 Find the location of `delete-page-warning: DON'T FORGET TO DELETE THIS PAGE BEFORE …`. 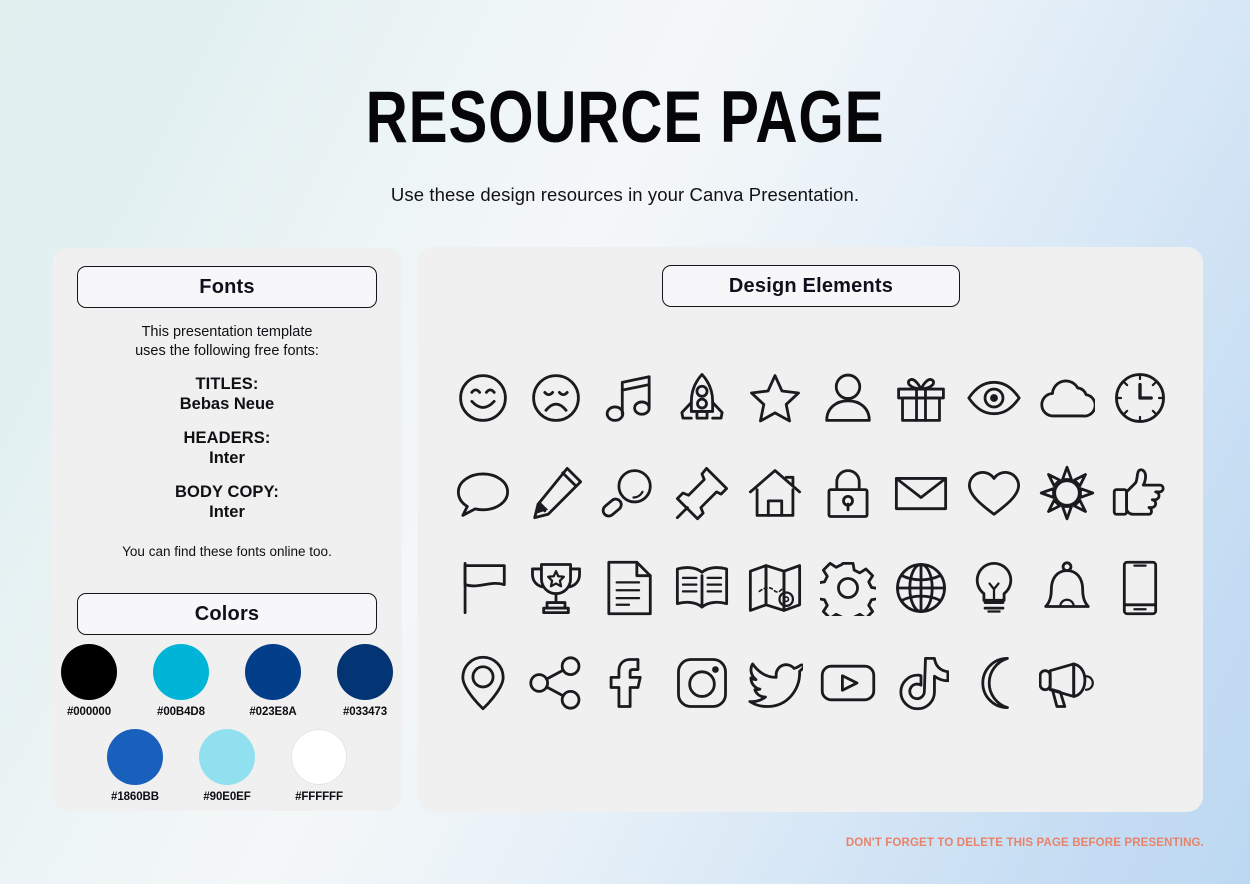

delete-page-warning: DON'T FORGET TO DELETE THIS PAGE BEFORE … is located at coordinates (1024, 843).